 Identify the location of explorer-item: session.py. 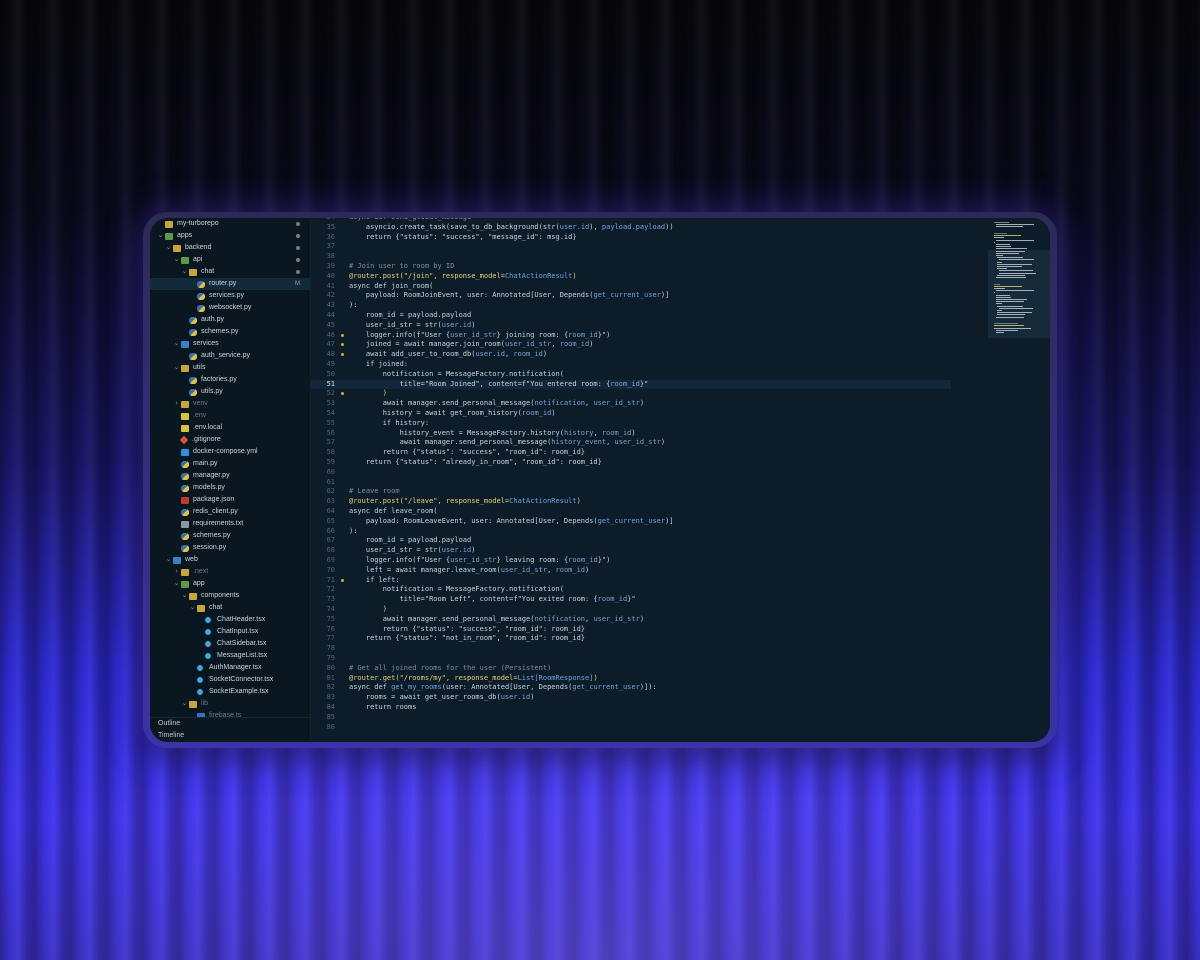
(230, 548).